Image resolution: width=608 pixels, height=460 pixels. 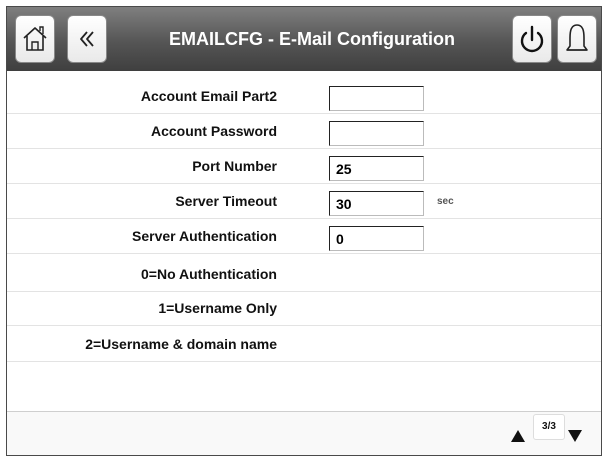 I want to click on param-row-server-authentication: Server Authentication 0, so click(x=304, y=236).